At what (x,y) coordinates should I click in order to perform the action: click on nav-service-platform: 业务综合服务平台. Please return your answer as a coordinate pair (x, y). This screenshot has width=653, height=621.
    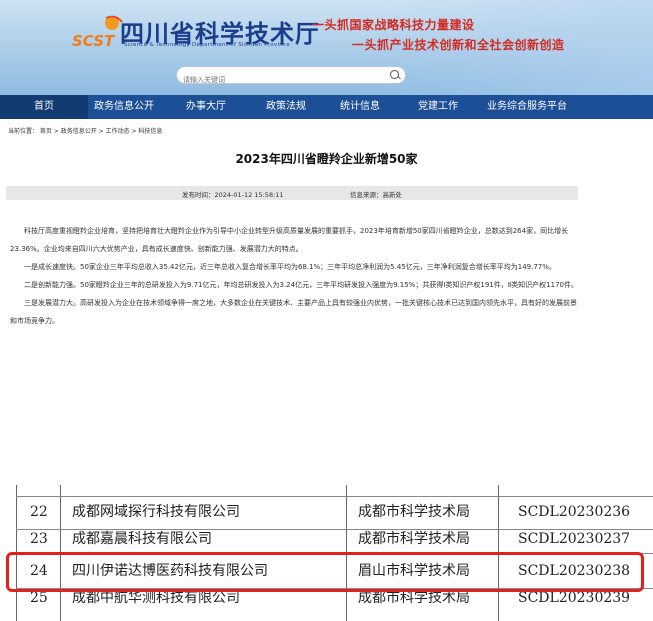
    Looking at the image, I should click on (527, 107).